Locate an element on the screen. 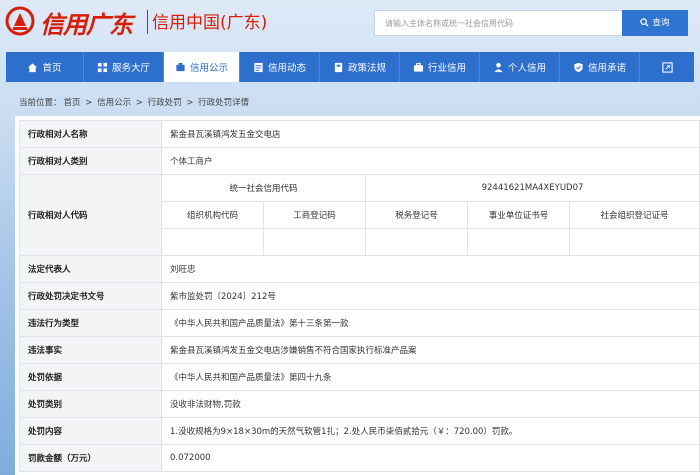  business-reg-value is located at coordinates (314, 242).